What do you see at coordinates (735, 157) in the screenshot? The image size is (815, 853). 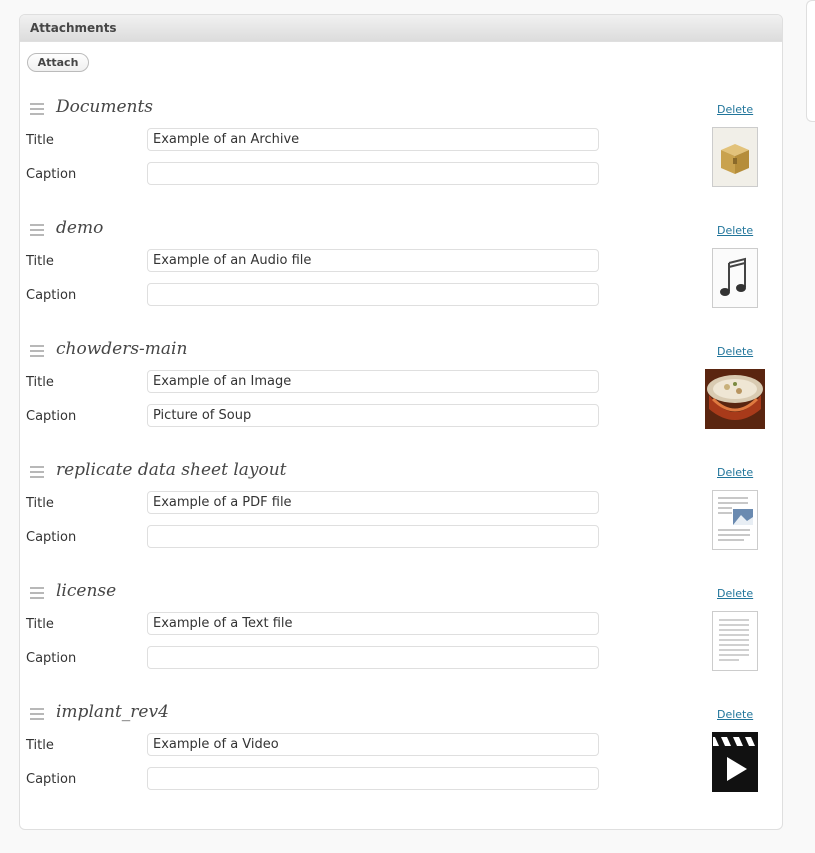 I see `archive-icon` at bounding box center [735, 157].